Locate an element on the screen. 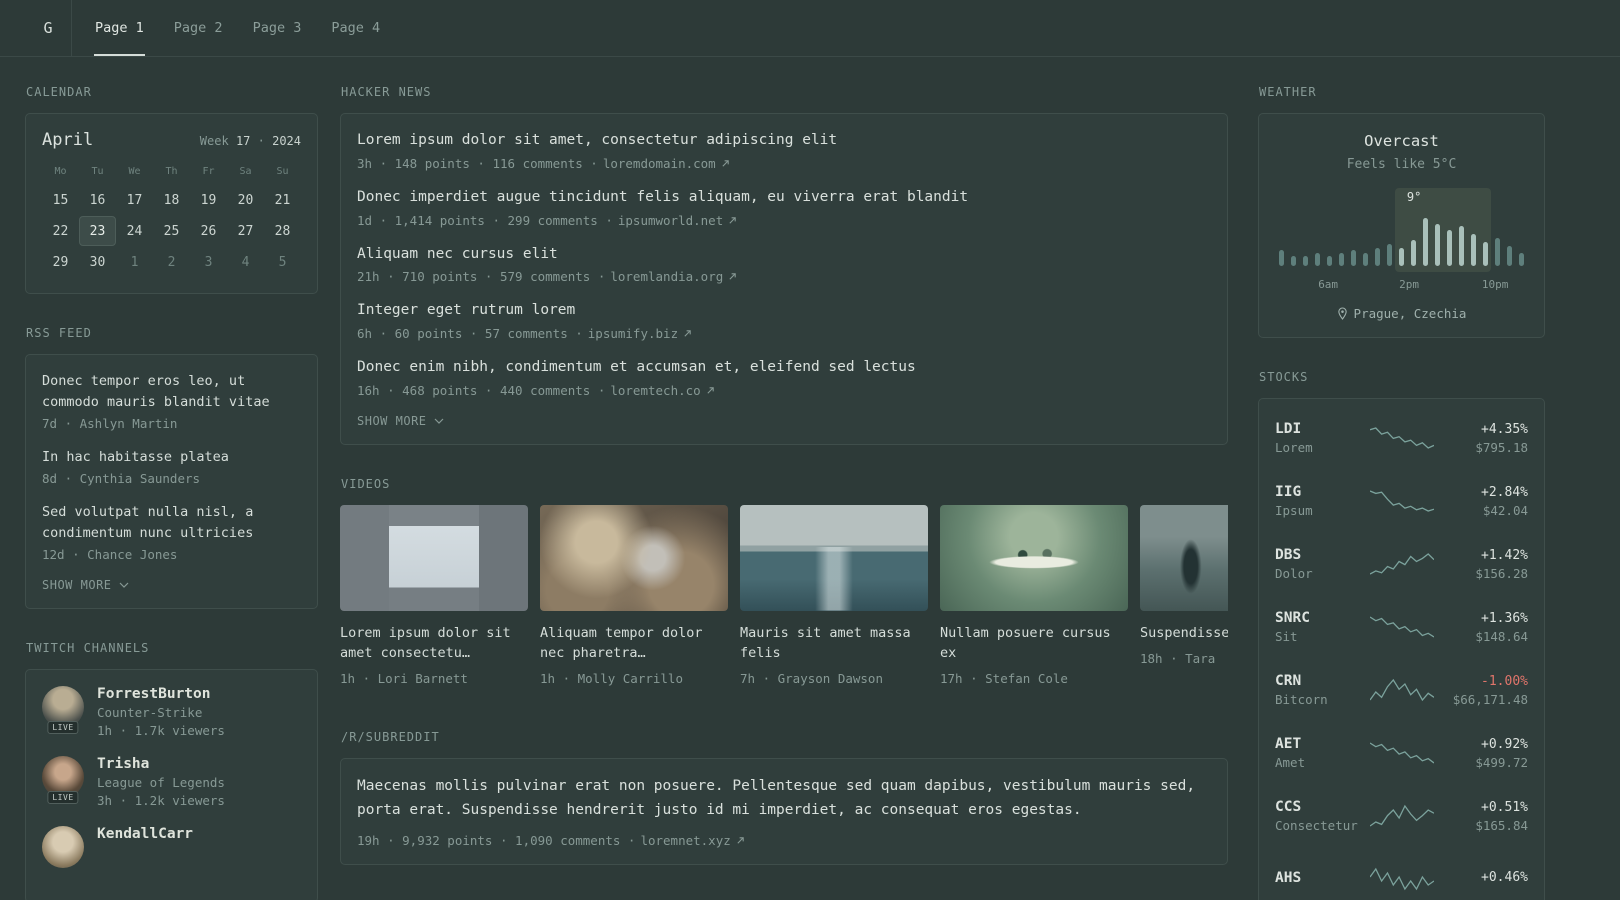  stock-row: CRN Bitcorn -1.00% $66,171.48 is located at coordinates (1401, 690).